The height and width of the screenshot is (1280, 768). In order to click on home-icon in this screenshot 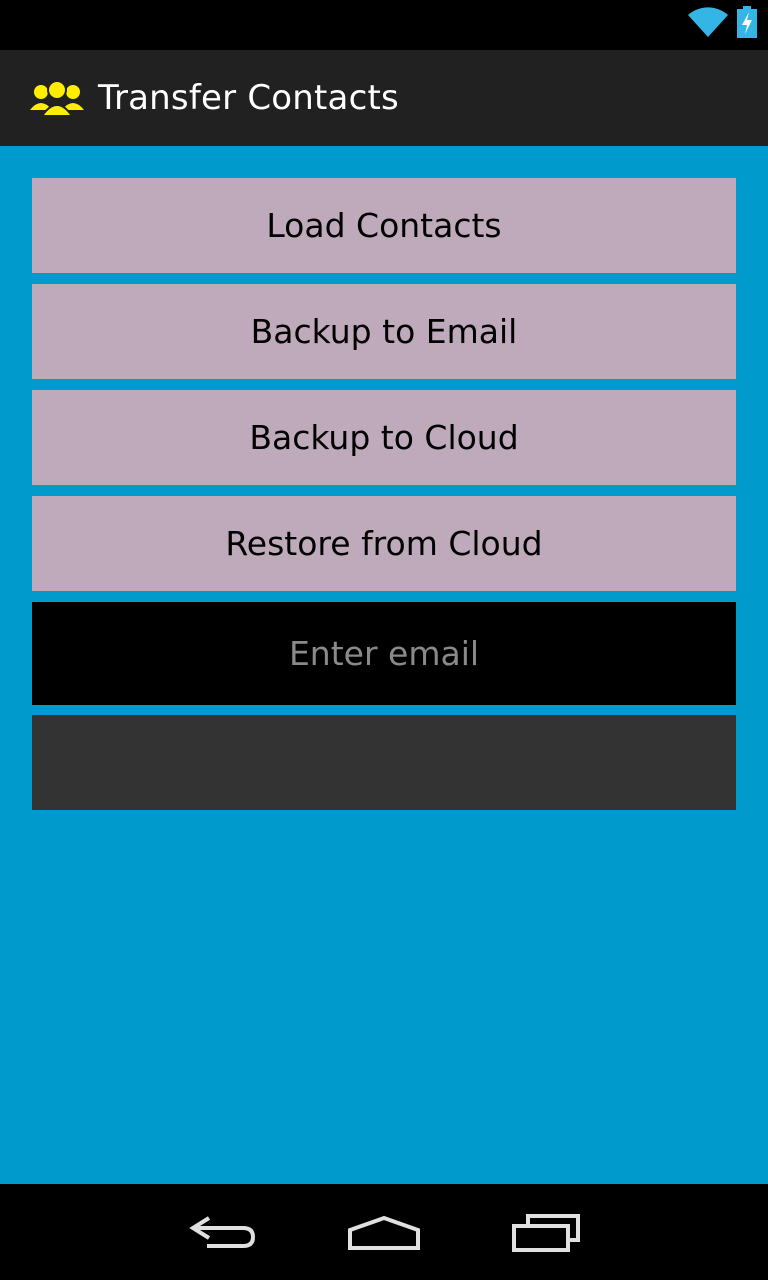, I will do `click(384, 1232)`.